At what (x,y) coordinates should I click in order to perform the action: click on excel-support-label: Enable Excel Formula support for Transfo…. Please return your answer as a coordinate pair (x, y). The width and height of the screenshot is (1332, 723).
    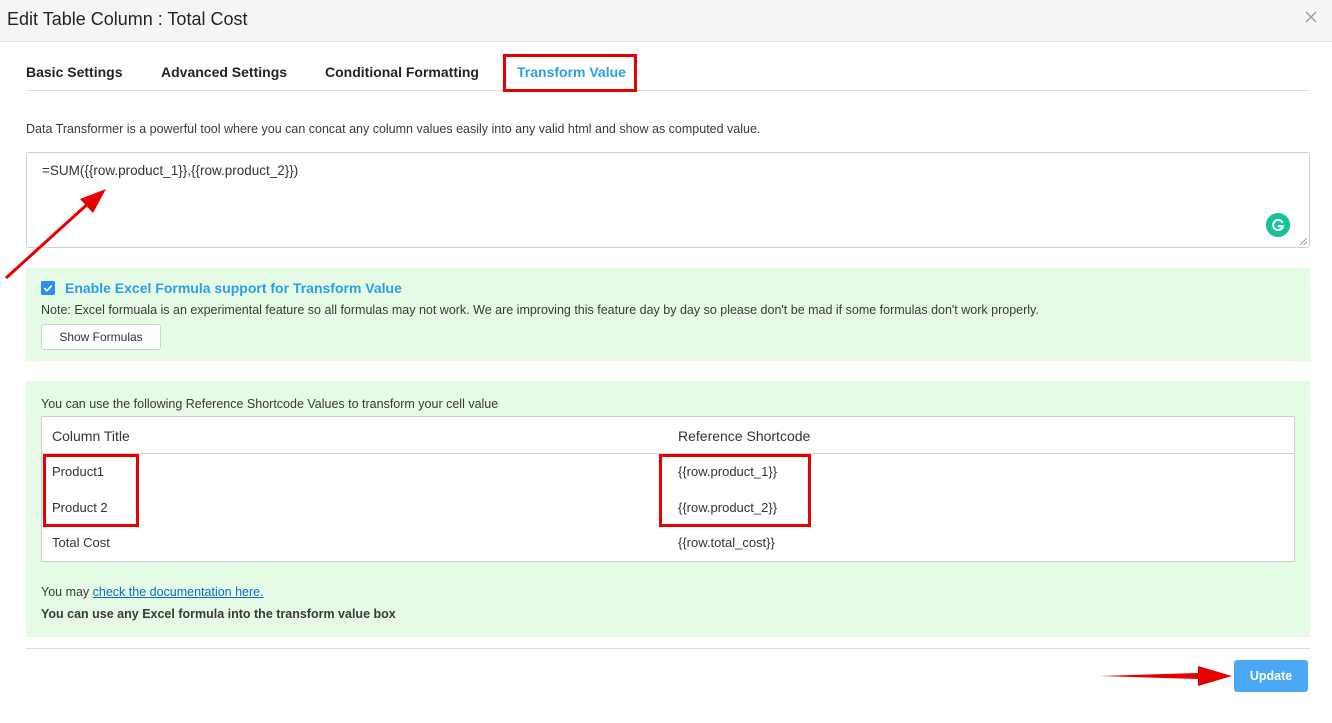
    Looking at the image, I should click on (233, 288).